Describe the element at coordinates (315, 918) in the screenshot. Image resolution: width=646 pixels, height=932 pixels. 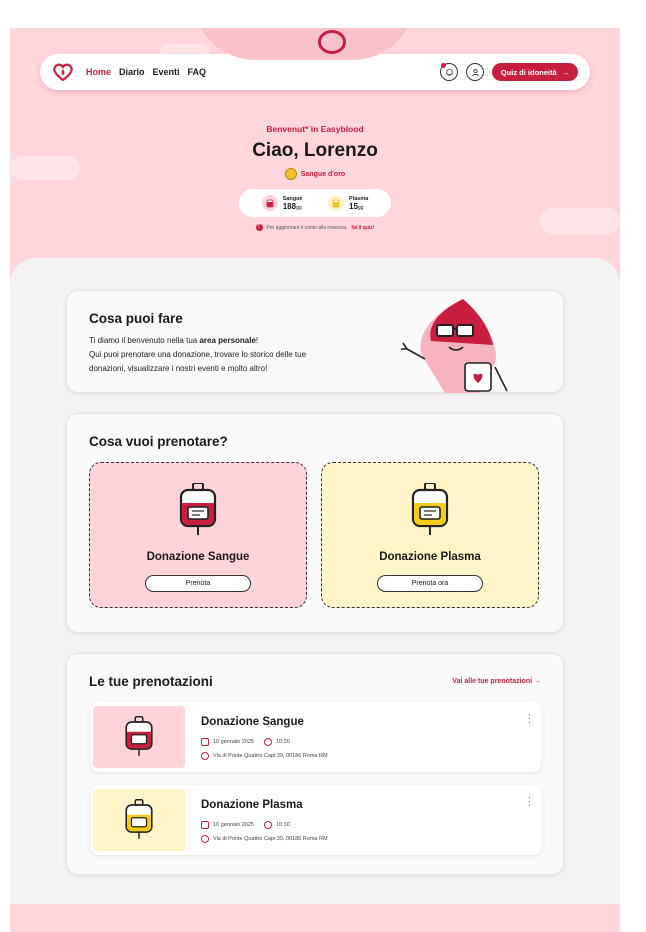
I see `footer-strip` at that location.